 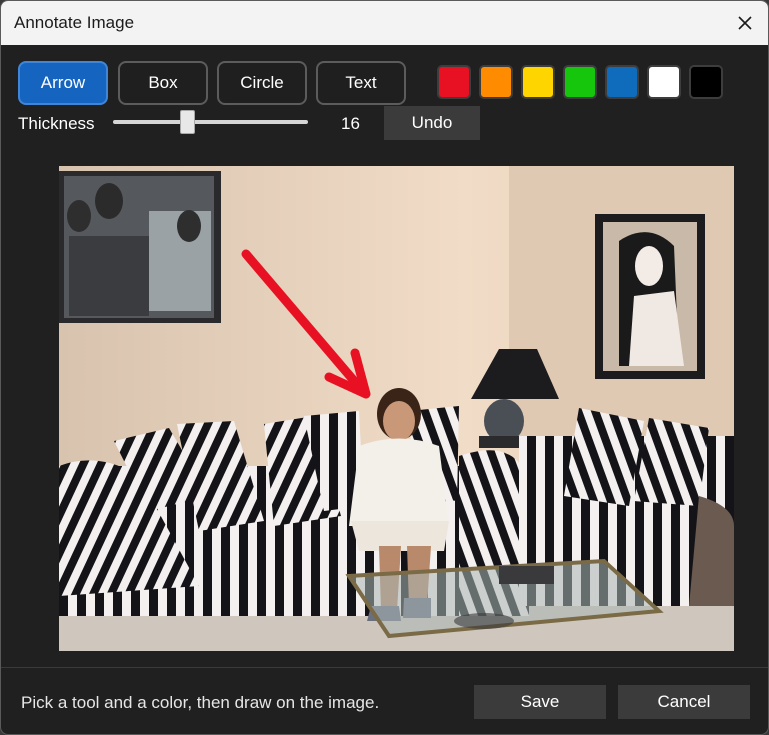 What do you see at coordinates (384, 667) in the screenshot?
I see `footer-divider` at bounding box center [384, 667].